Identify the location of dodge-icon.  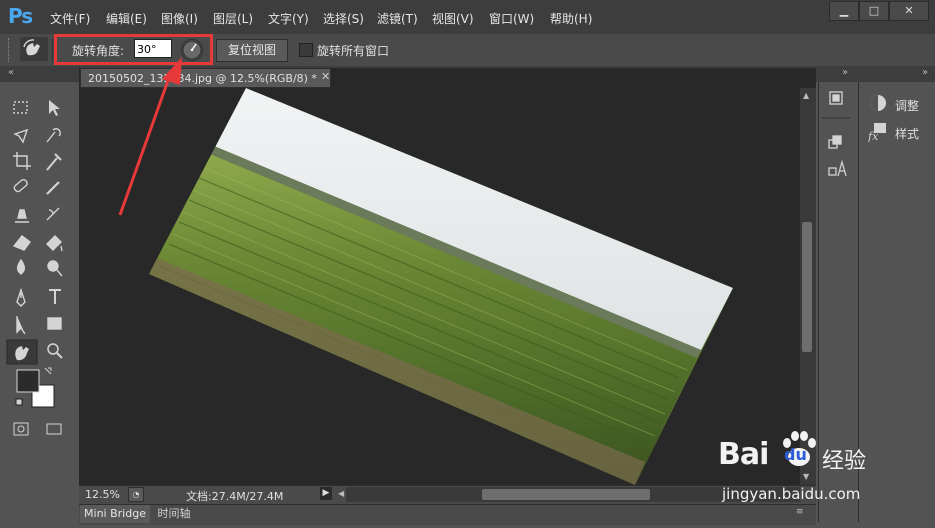
(53, 266).